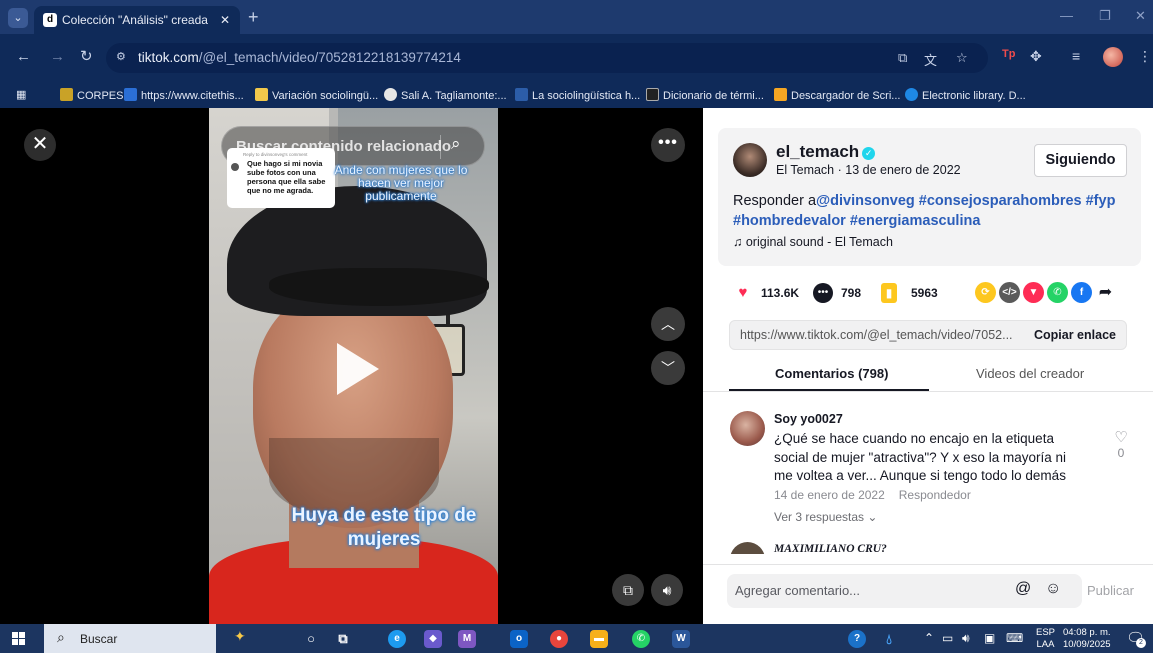 The image size is (1153, 653). Describe the element at coordinates (857, 639) in the screenshot. I see `help-icon: ?` at that location.